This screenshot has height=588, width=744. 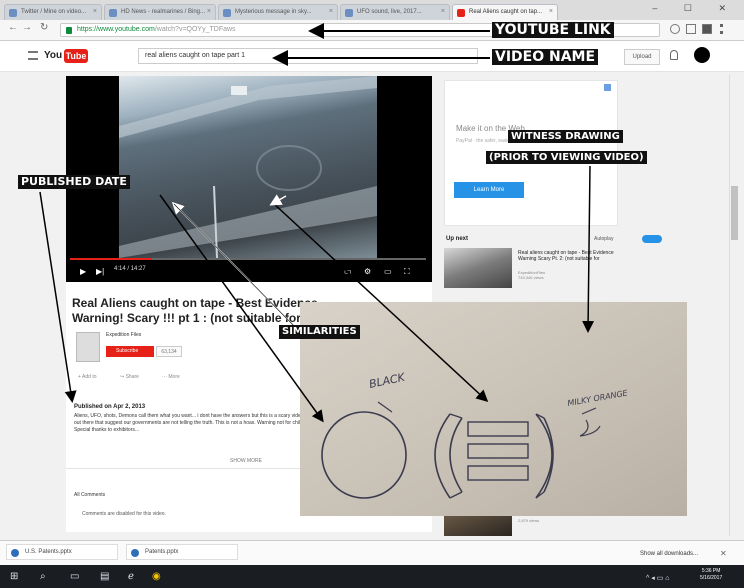 What do you see at coordinates (588, 249) in the screenshot?
I see `arrow-to-drawing` at bounding box center [588, 249].